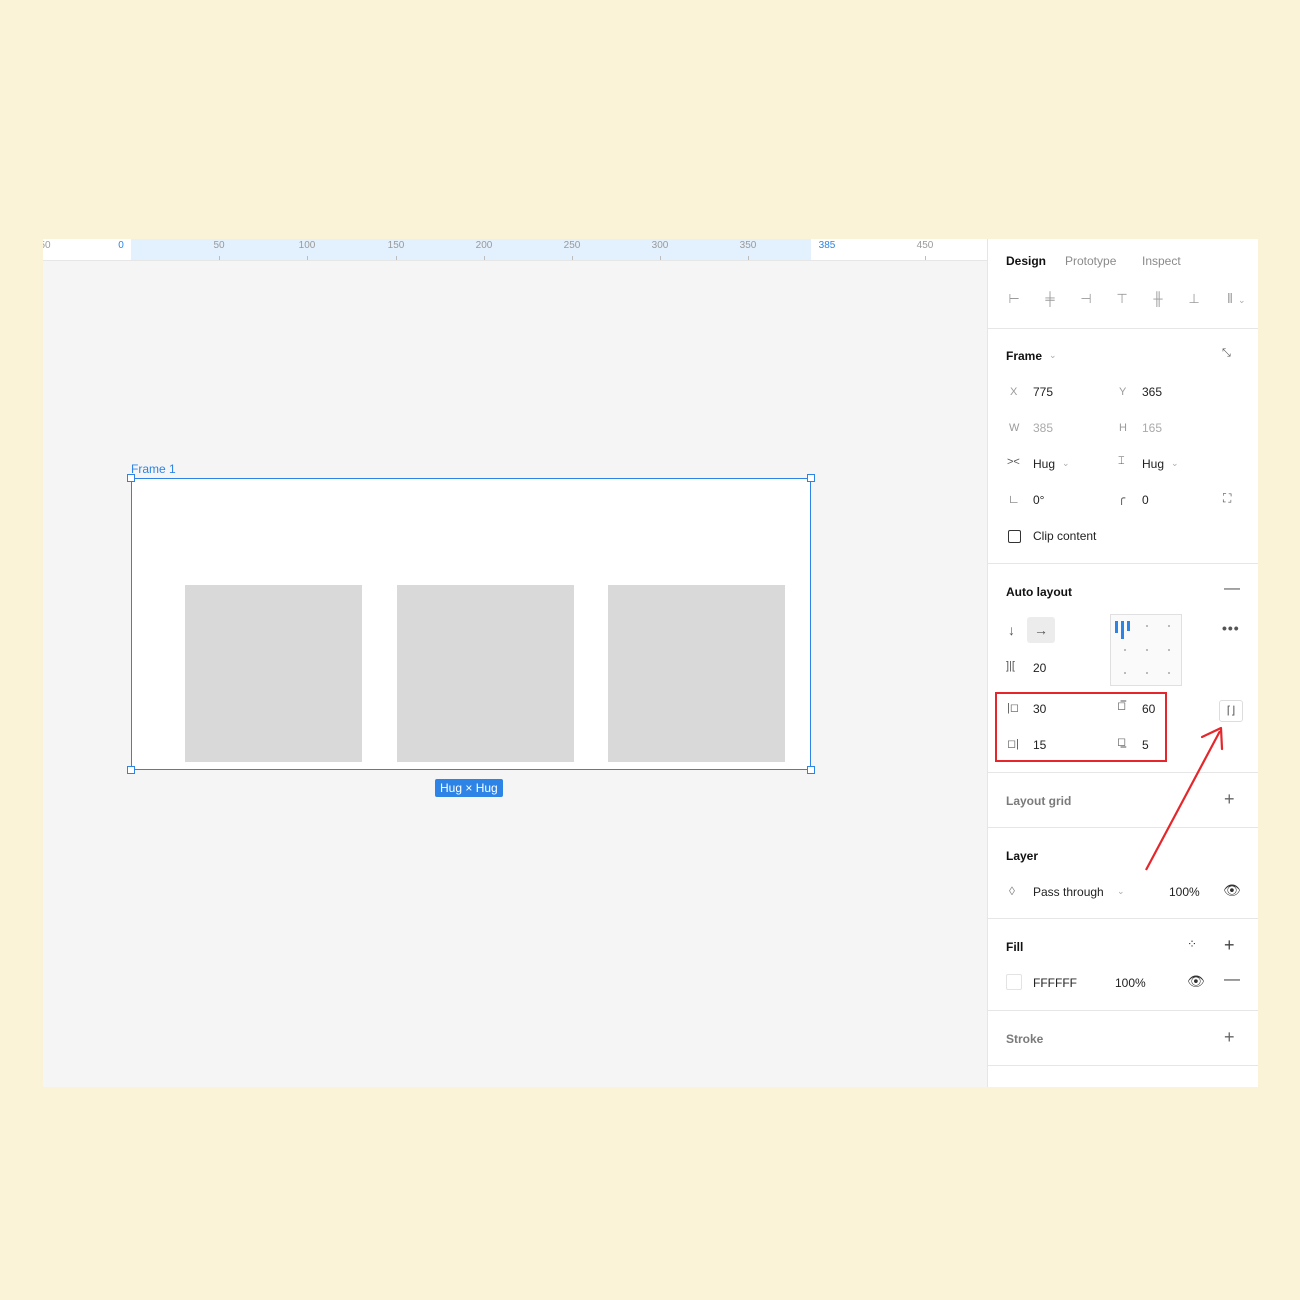 This screenshot has height=1300, width=1300. I want to click on alignment-grid, so click(1146, 650).